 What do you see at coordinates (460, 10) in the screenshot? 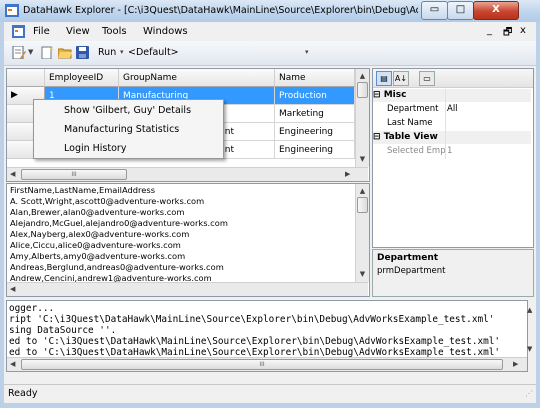
I see `maximize-button: □` at bounding box center [460, 10].